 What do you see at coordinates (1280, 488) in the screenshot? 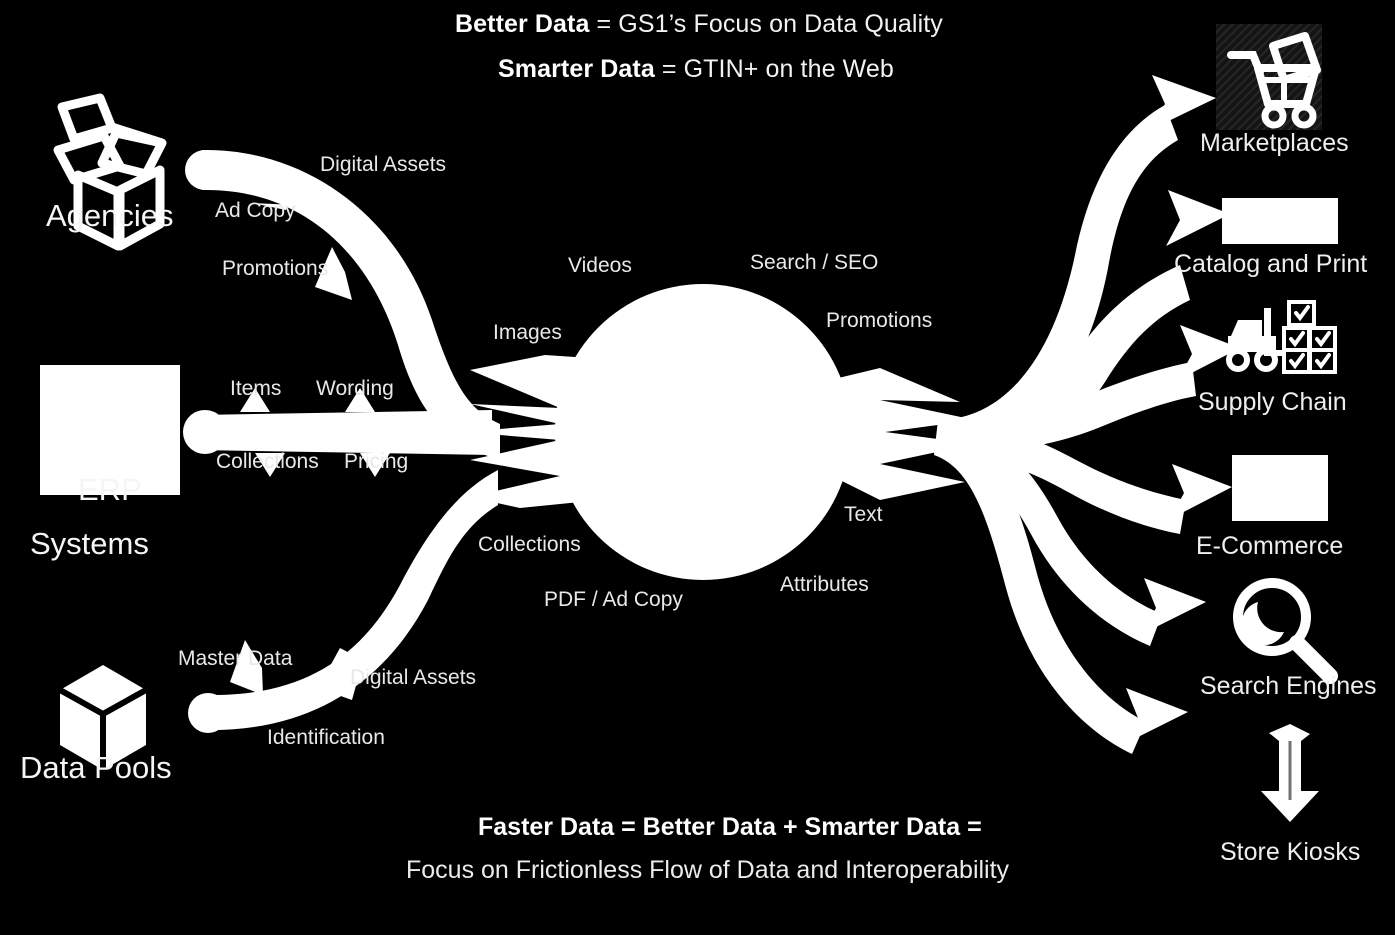
I see `ecommerce-placeholder-icon` at bounding box center [1280, 488].